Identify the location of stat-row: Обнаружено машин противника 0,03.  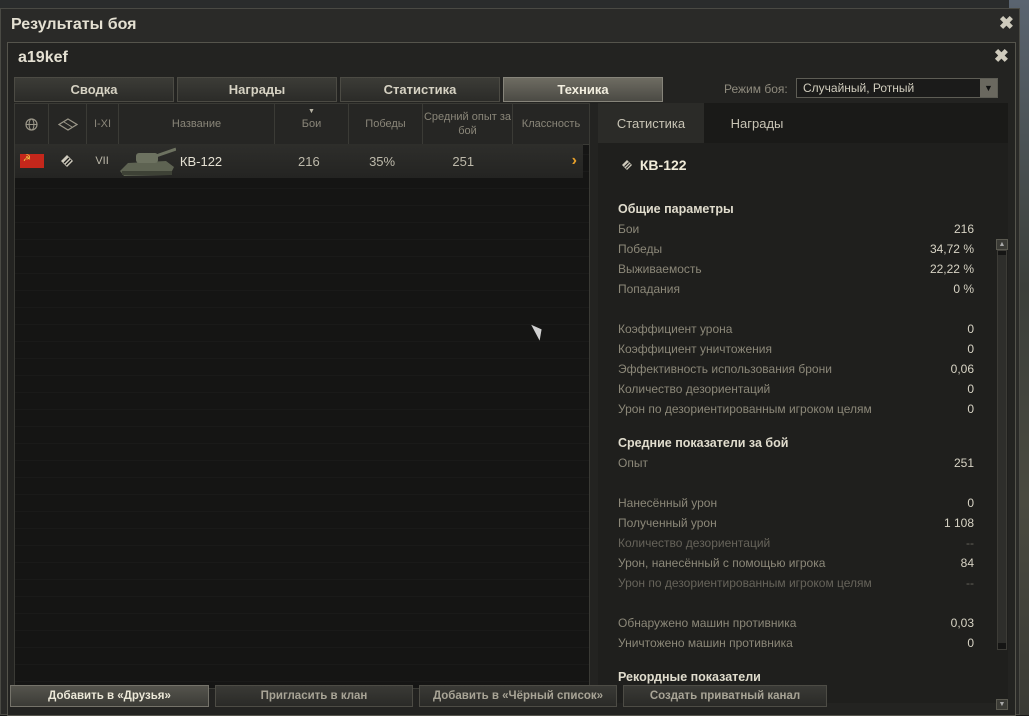
(796, 623).